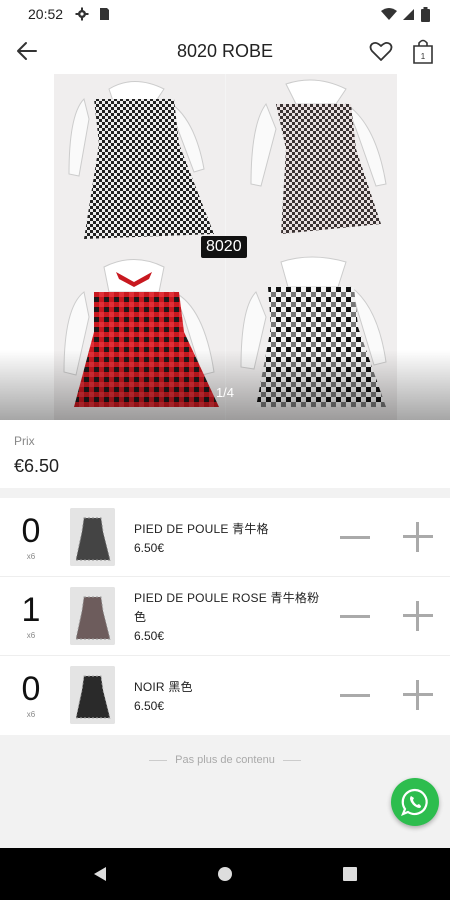 Image resolution: width=450 pixels, height=900 pixels. What do you see at coordinates (423, 51) in the screenshot?
I see `shopping-bag-icon: 1` at bounding box center [423, 51].